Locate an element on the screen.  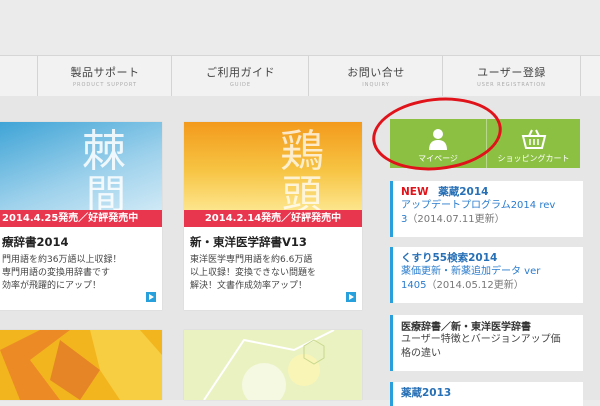
news-title: くすり55検索2014 is located at coordinates (449, 258).